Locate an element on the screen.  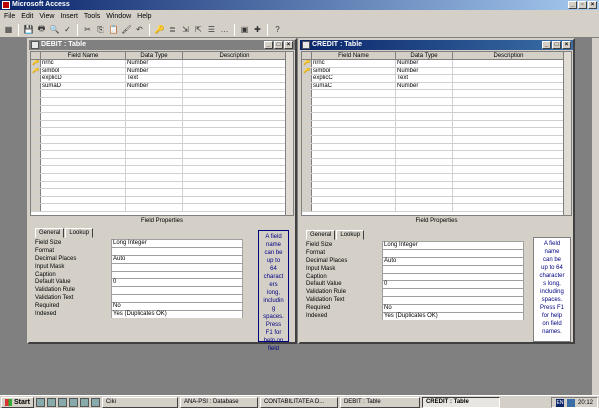
primary-key-icon: 🔑 is located at coordinates (159, 29).